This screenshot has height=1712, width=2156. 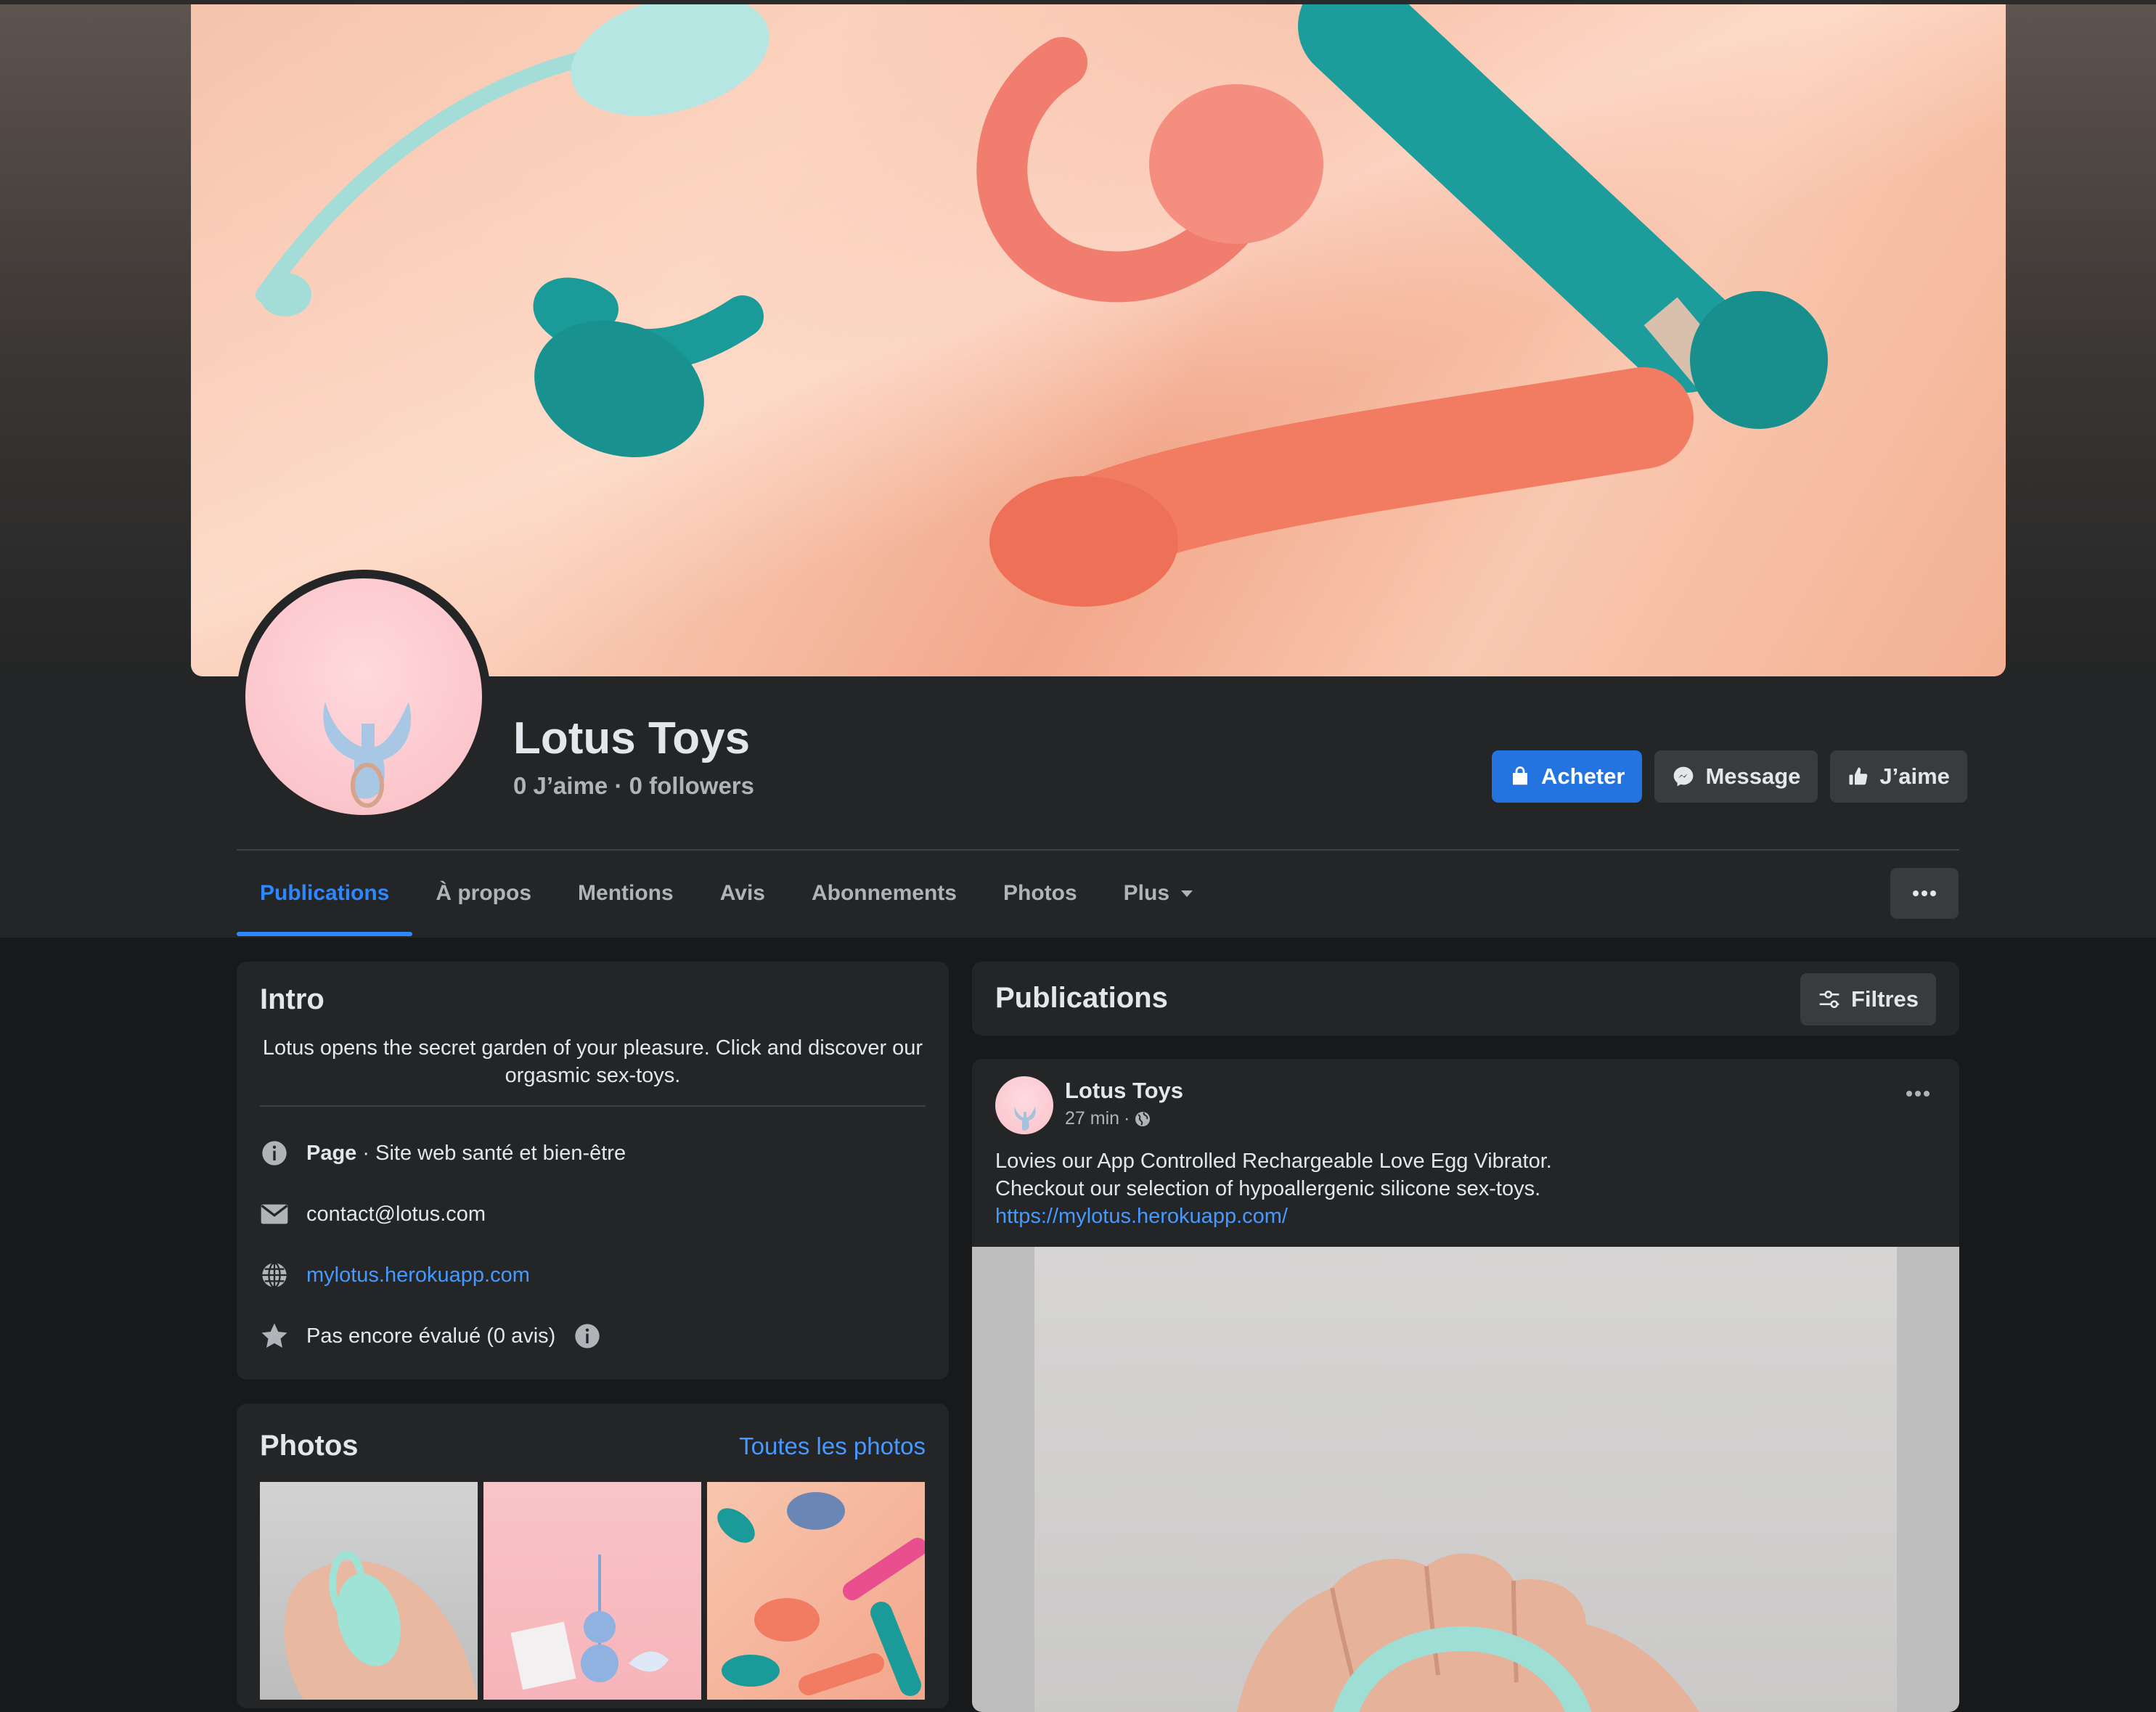 I want to click on post-link: https://mylotus.herokuapp.com/, so click(x=1274, y=1216).